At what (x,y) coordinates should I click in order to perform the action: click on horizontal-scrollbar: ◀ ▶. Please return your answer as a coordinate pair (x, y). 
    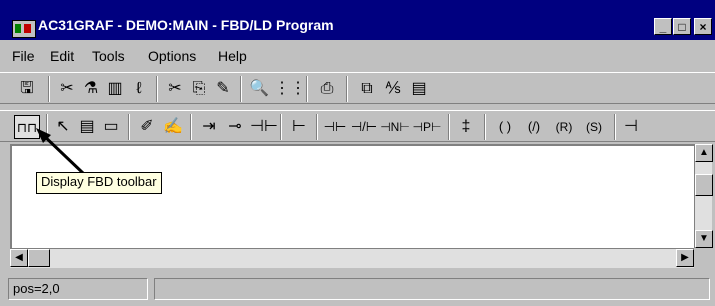
    Looking at the image, I should click on (352, 258).